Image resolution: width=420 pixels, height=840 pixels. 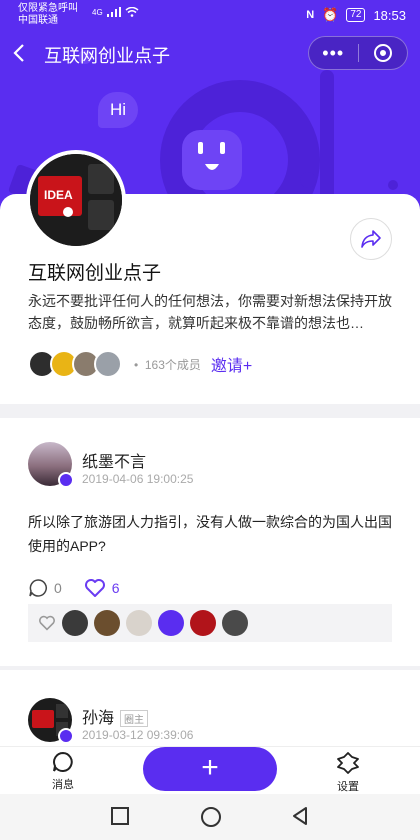 I want to click on owner-badge: 圈主, so click(x=134, y=719).